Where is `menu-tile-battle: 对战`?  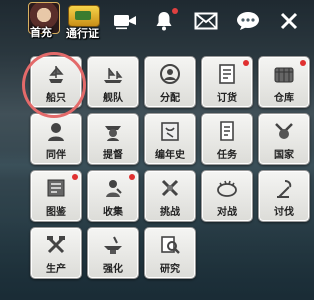 menu-tile-battle: 对战 is located at coordinates (227, 196).